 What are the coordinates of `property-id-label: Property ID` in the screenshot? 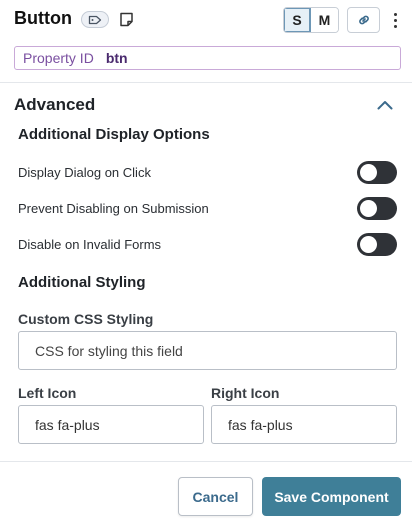 It's located at (58, 58).